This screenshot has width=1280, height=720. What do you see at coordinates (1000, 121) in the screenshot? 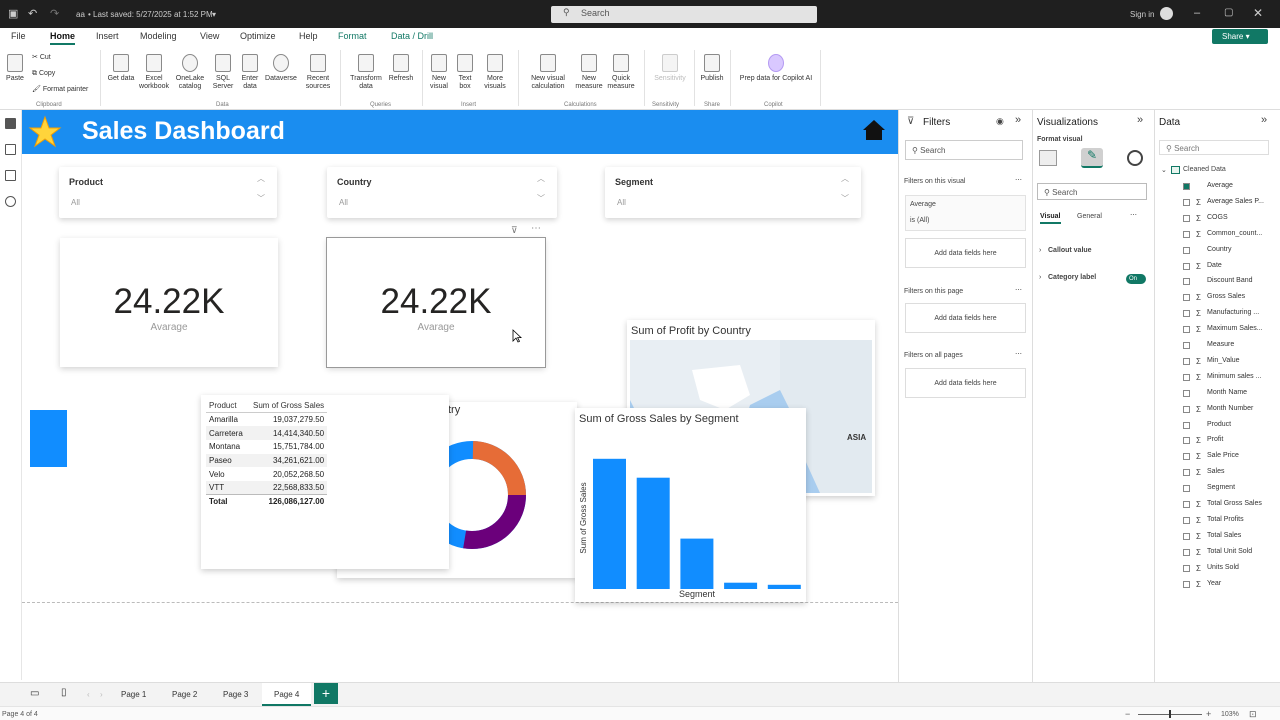
I see `eye-icon: ◉` at bounding box center [1000, 121].